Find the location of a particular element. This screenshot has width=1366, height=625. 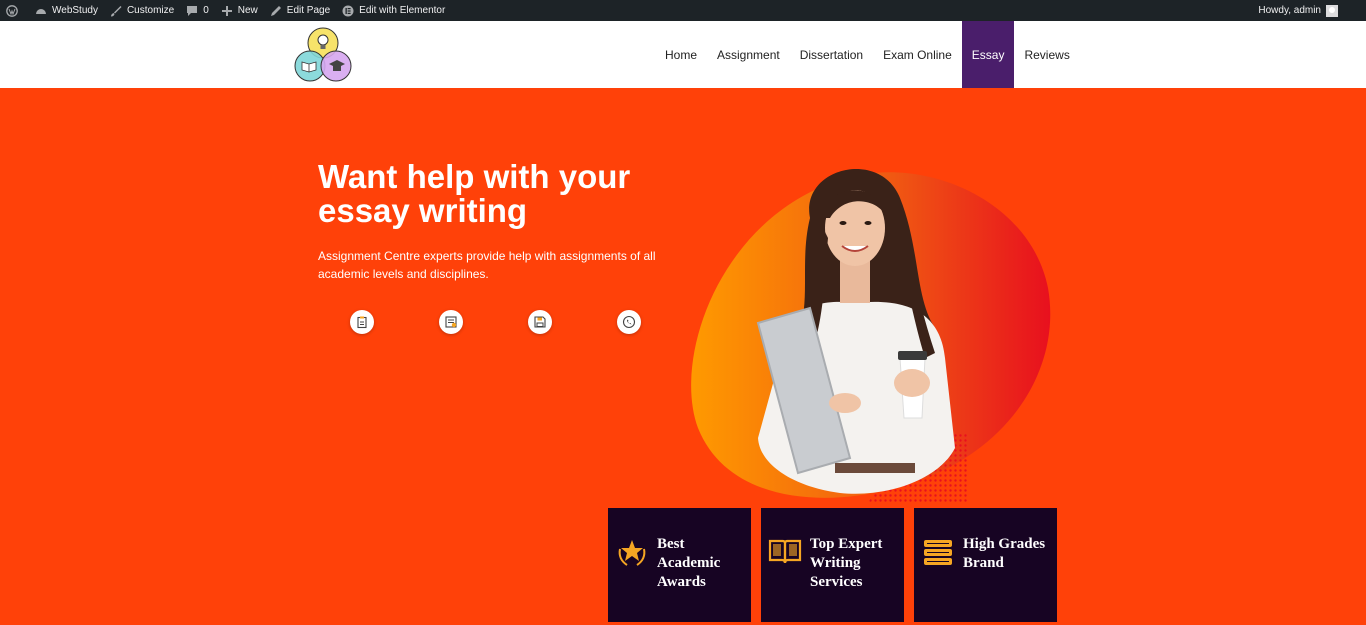

edit-page-label: Edit Page is located at coordinates (308, 10).